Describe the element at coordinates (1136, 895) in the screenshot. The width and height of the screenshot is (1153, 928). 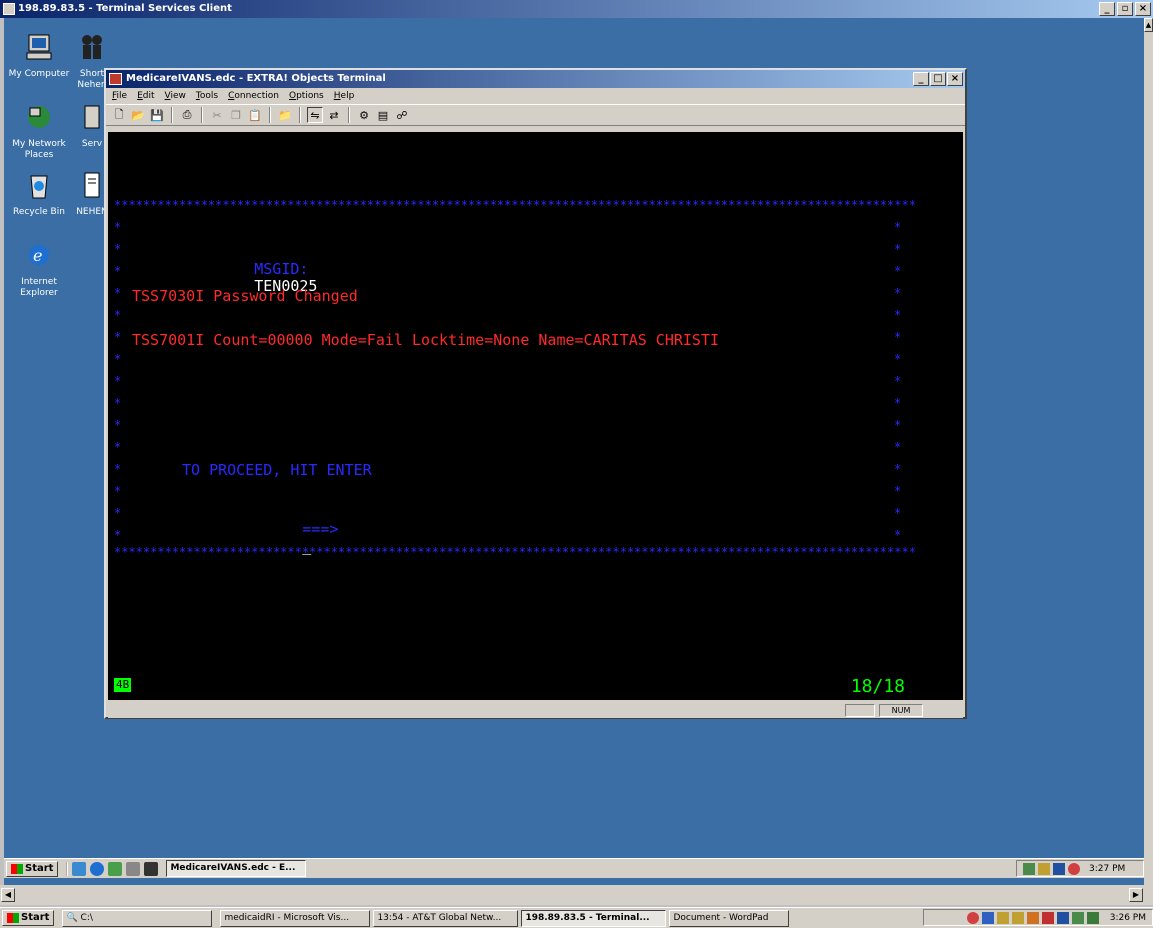
I see `scroll-right-arrow-icon: ▶` at that location.